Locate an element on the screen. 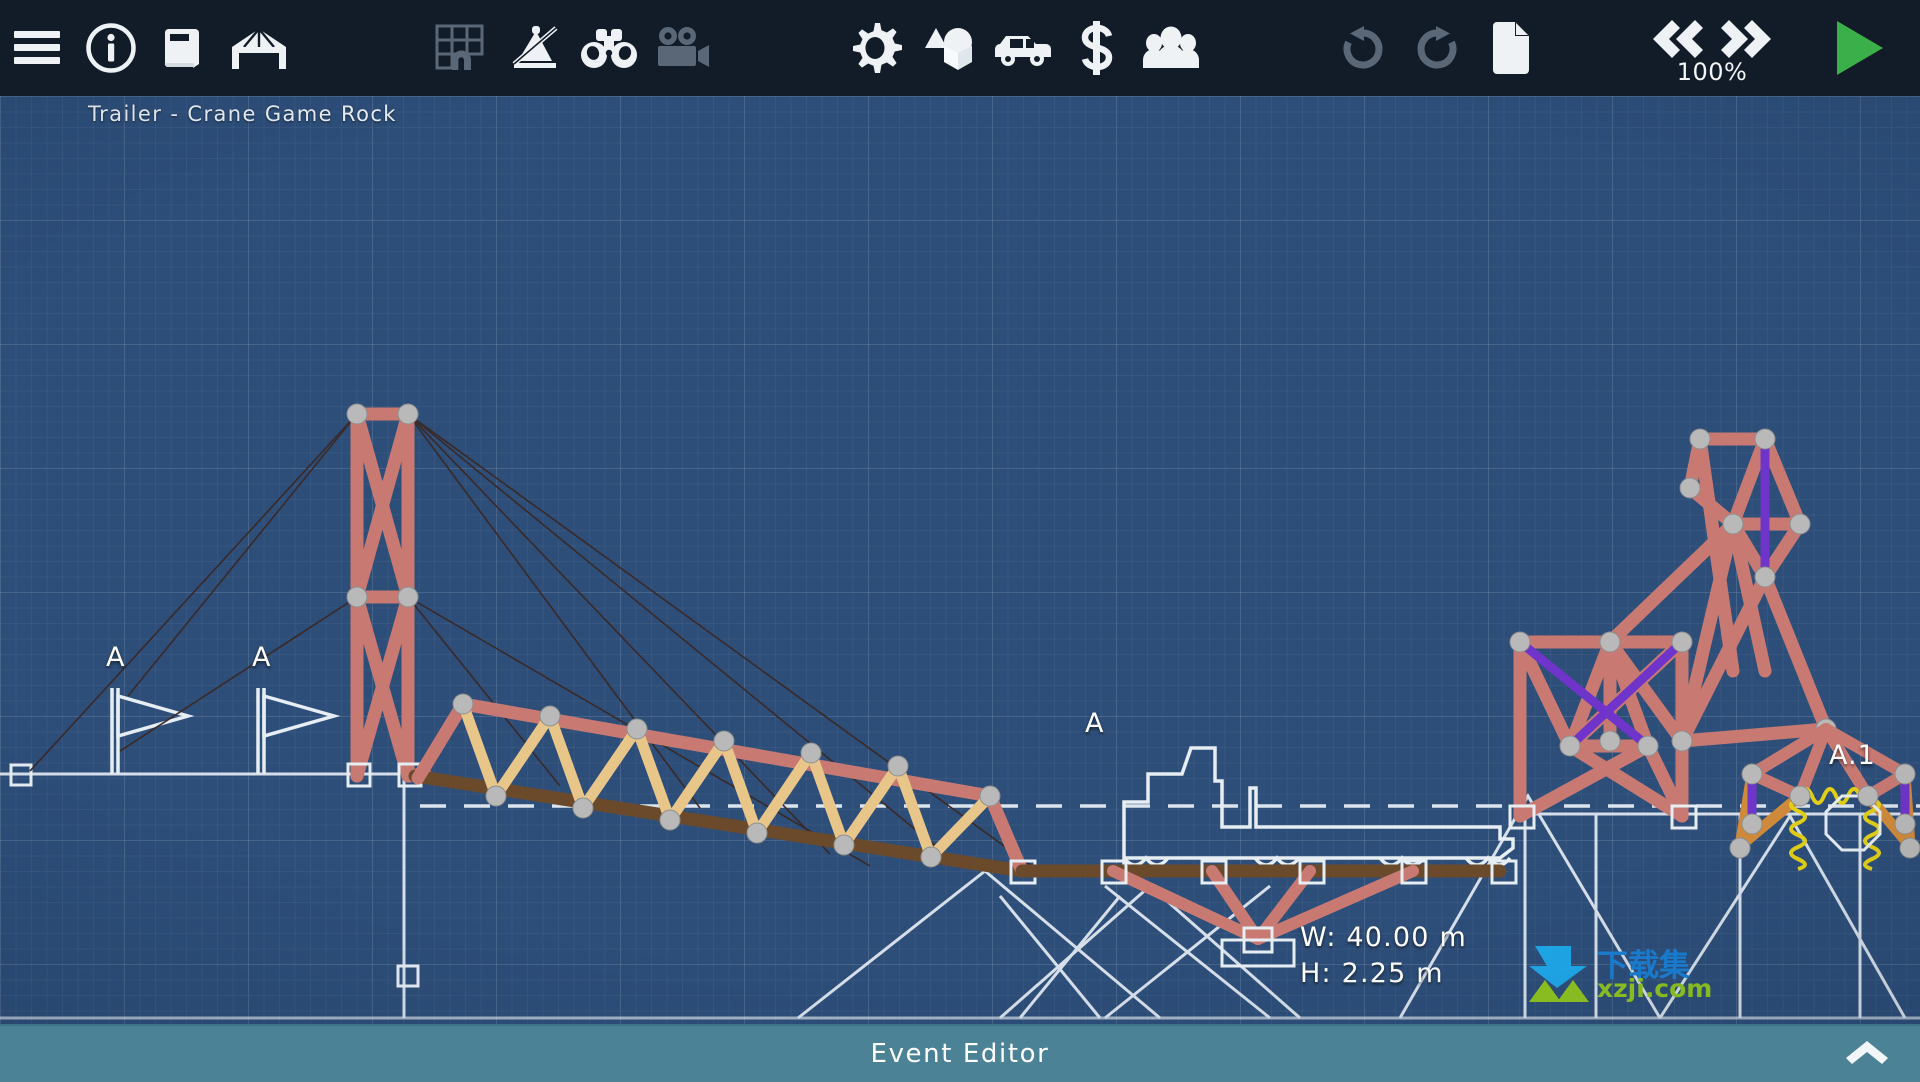 The height and width of the screenshot is (1082, 1920). info-icon is located at coordinates (111, 48).